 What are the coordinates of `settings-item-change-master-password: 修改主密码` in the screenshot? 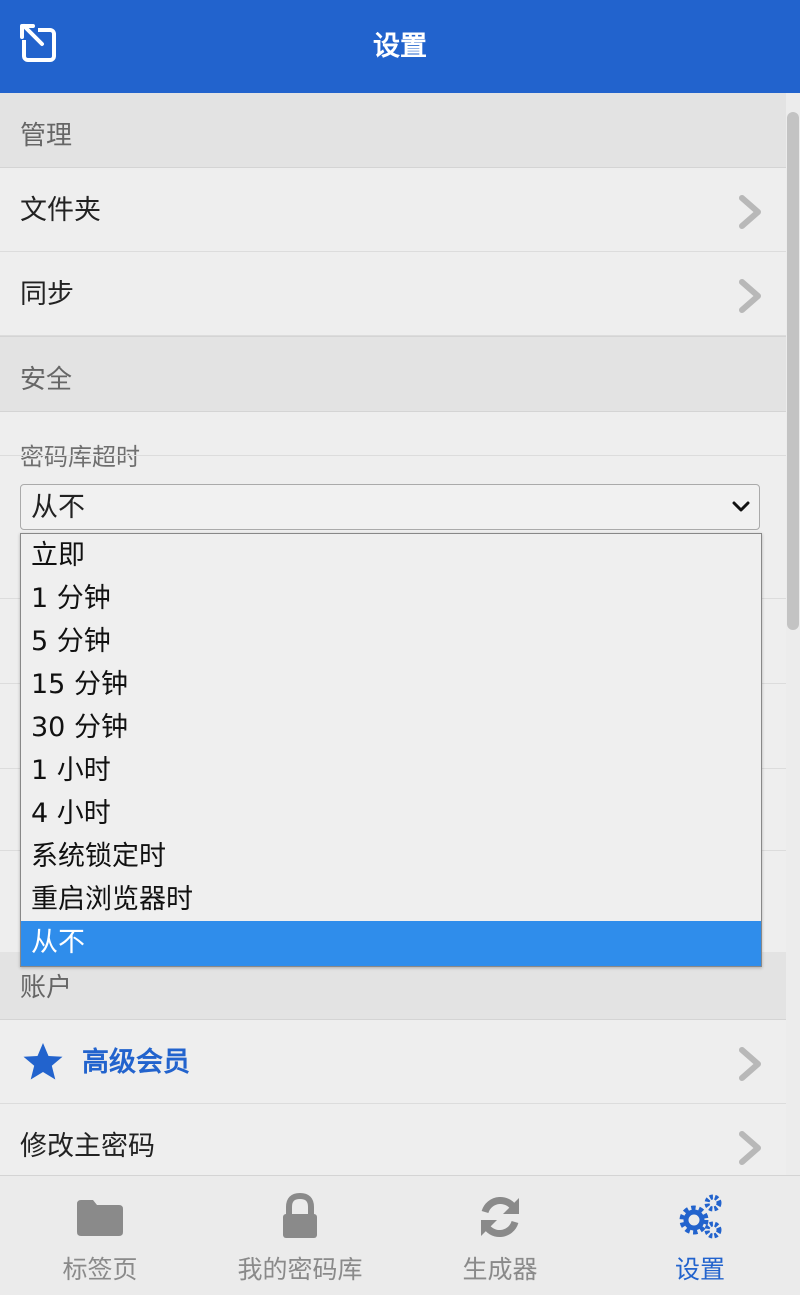 It's located at (393, 1139).